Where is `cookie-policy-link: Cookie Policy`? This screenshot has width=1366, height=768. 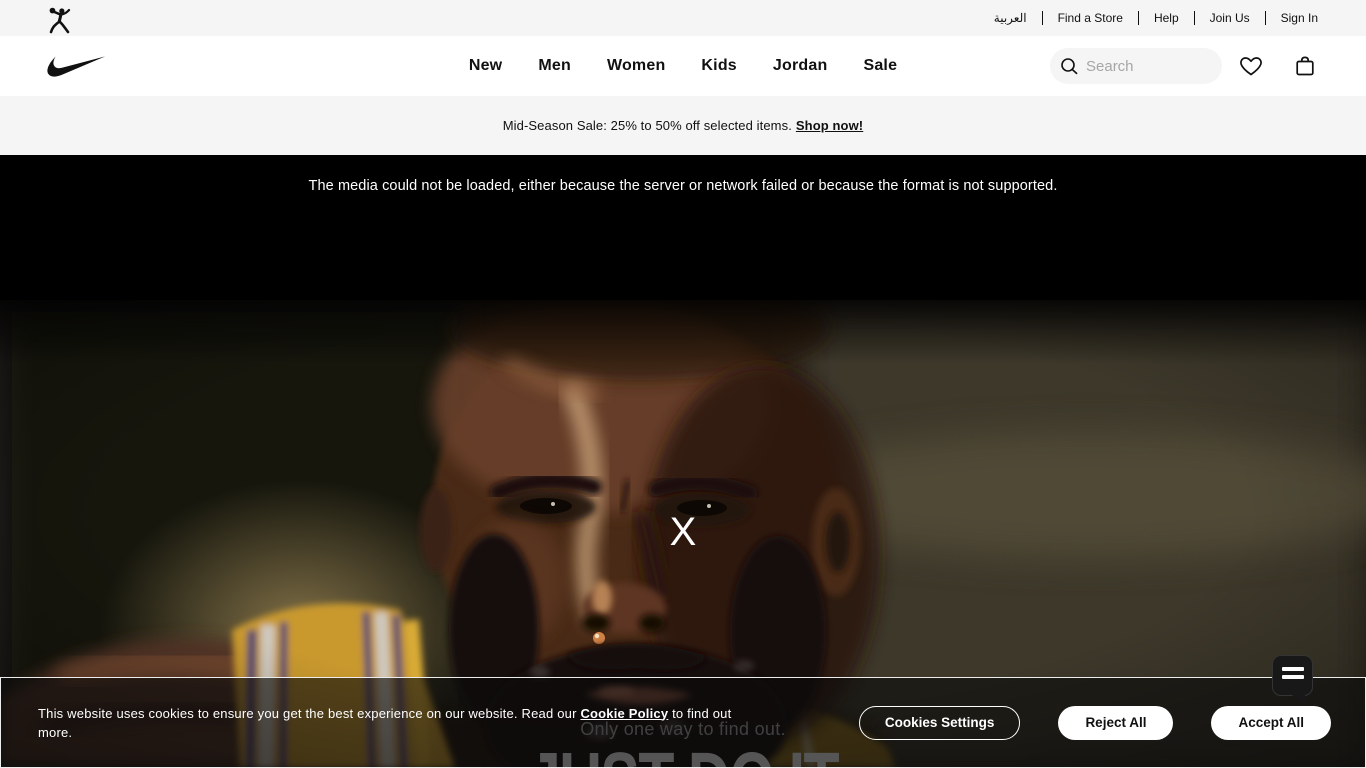 cookie-policy-link: Cookie Policy is located at coordinates (624, 713).